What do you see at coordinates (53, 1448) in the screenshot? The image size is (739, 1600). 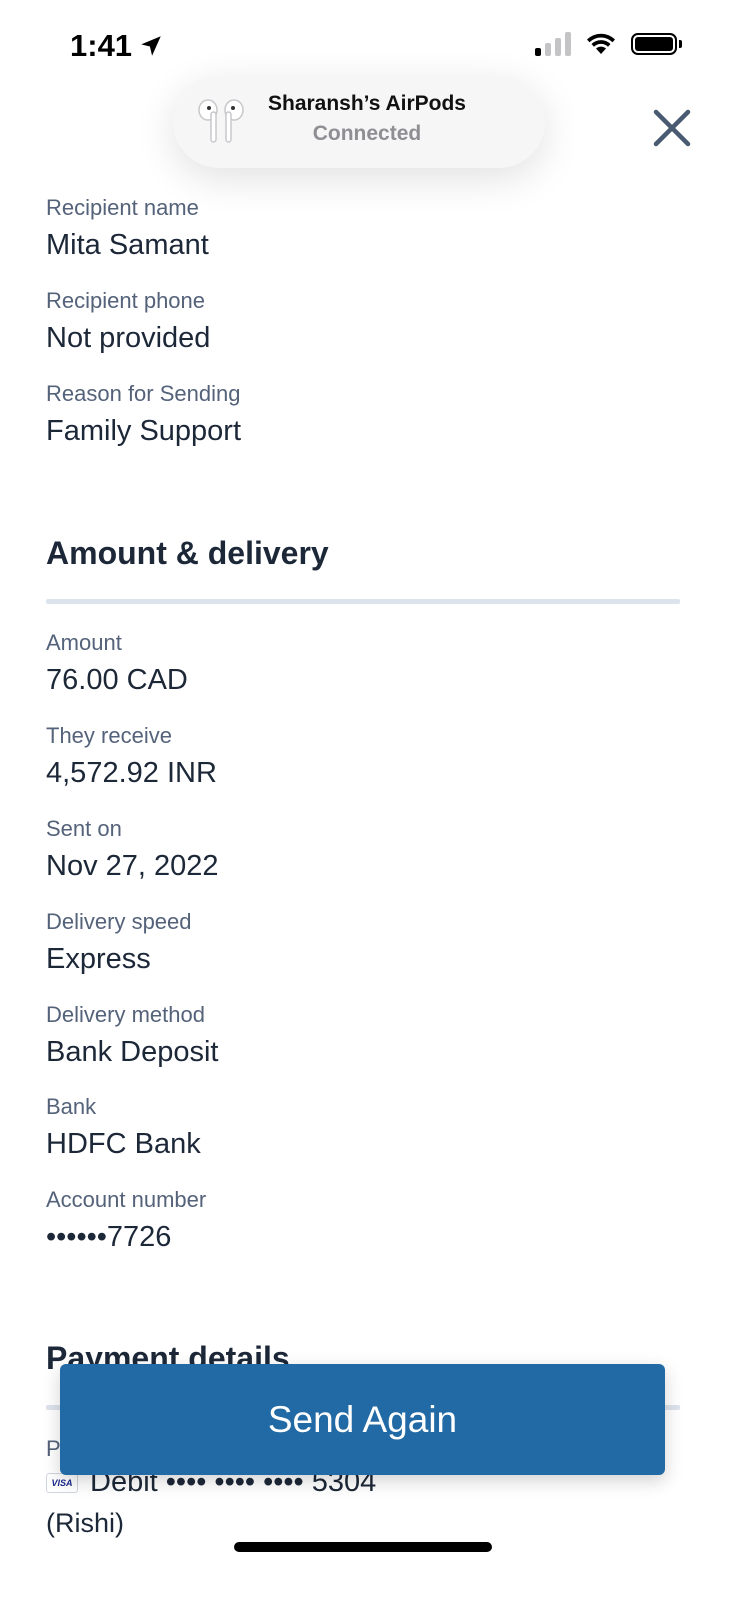 I see `payment-label-partial: P` at bounding box center [53, 1448].